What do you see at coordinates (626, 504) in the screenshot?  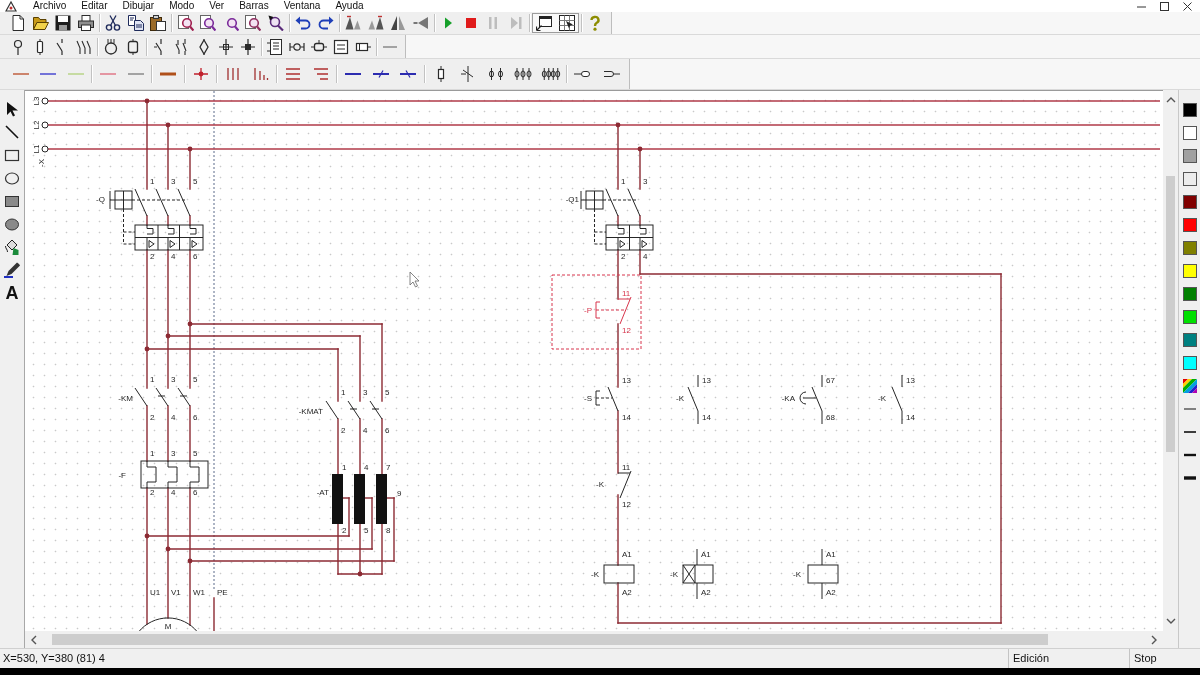 I see `terminal-label: 12` at bounding box center [626, 504].